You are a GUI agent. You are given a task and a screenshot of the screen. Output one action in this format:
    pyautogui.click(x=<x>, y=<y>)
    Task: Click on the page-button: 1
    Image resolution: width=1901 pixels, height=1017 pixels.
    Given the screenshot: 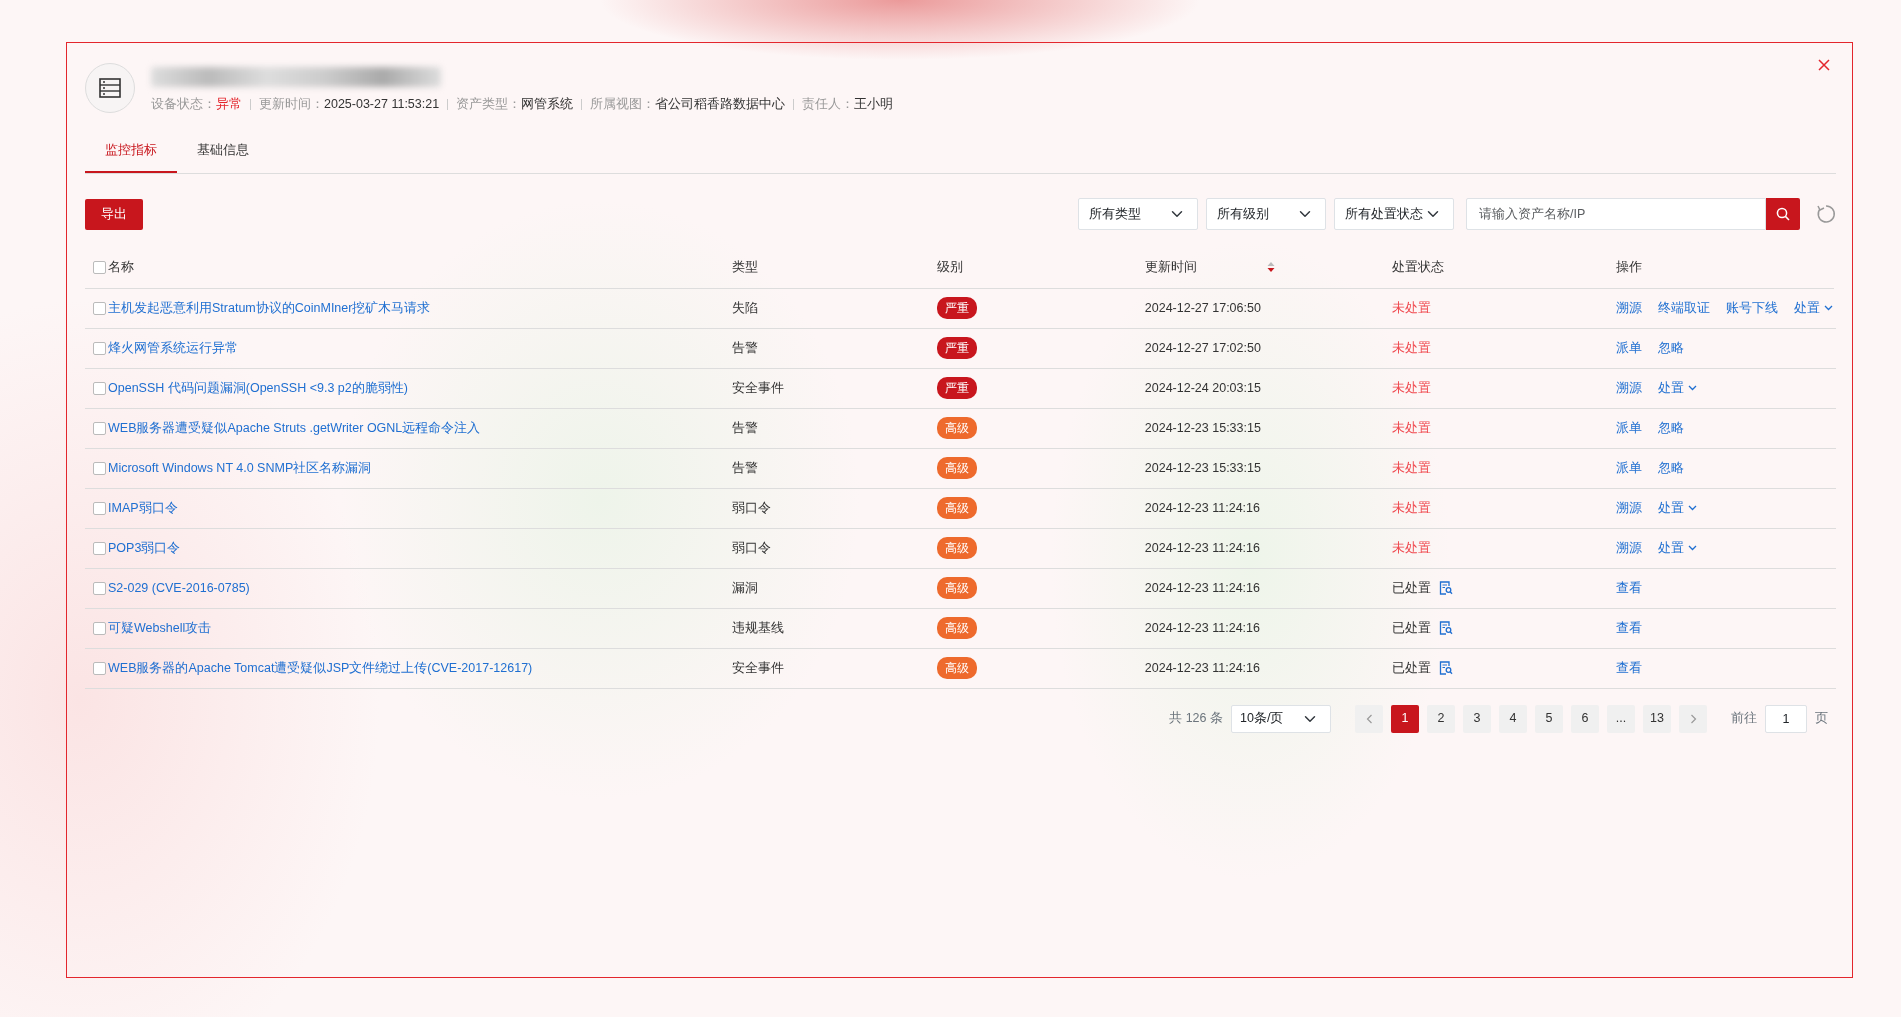 What is the action you would take?
    pyautogui.click(x=1405, y=718)
    